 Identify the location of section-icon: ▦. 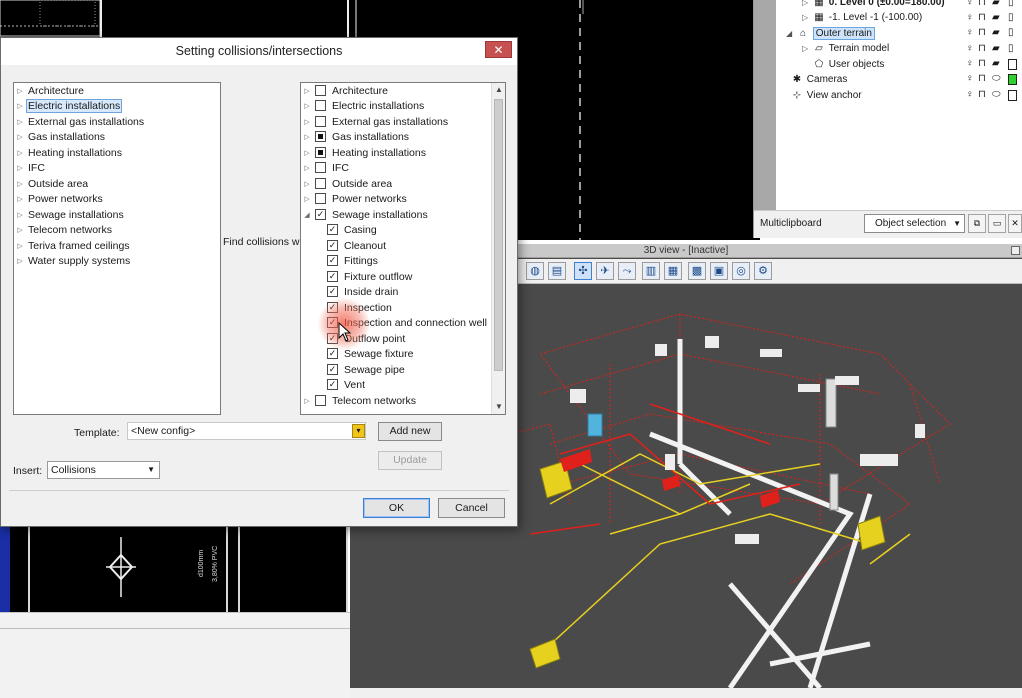
(673, 271).